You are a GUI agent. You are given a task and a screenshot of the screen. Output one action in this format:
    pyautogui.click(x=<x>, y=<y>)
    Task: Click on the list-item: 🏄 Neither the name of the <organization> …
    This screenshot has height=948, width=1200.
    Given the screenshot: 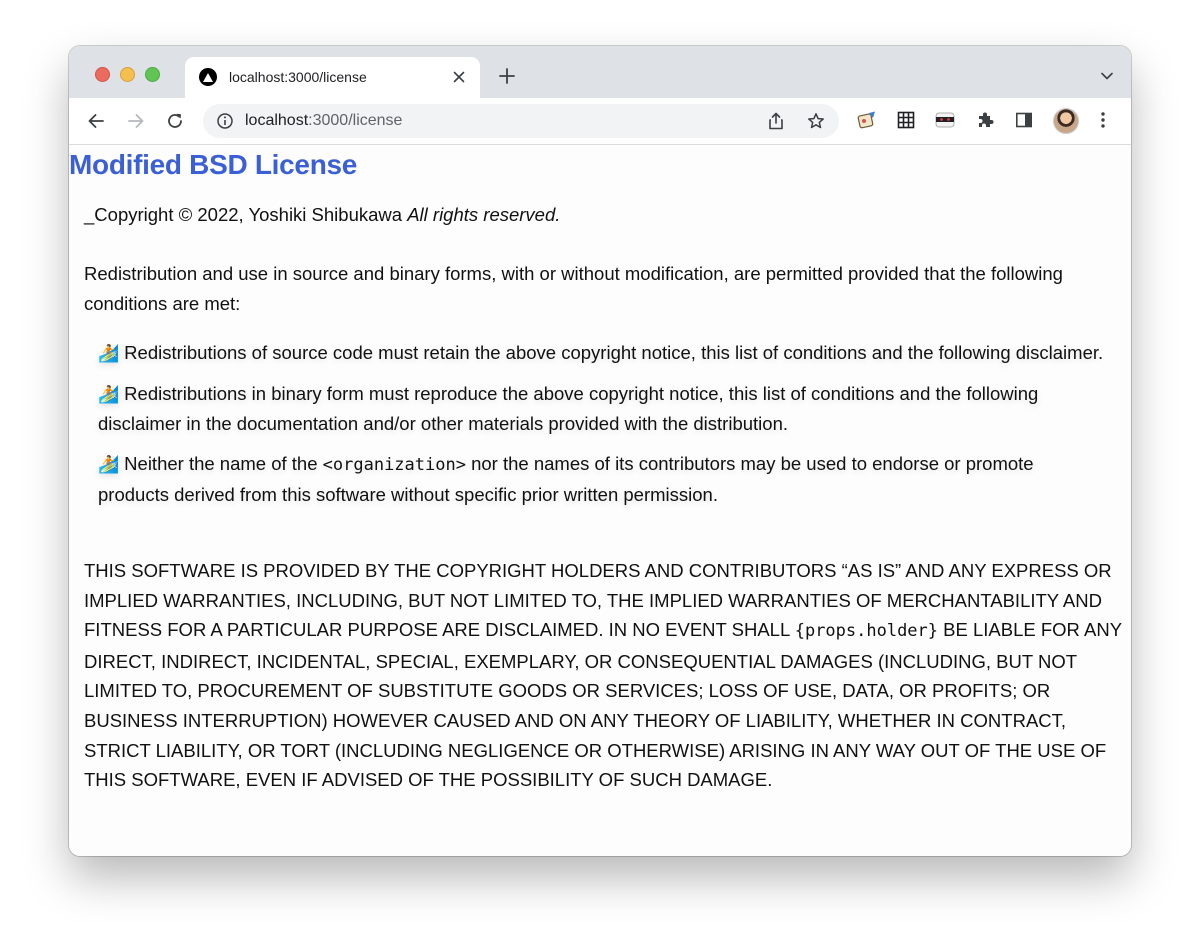 What is the action you would take?
    pyautogui.click(x=603, y=479)
    